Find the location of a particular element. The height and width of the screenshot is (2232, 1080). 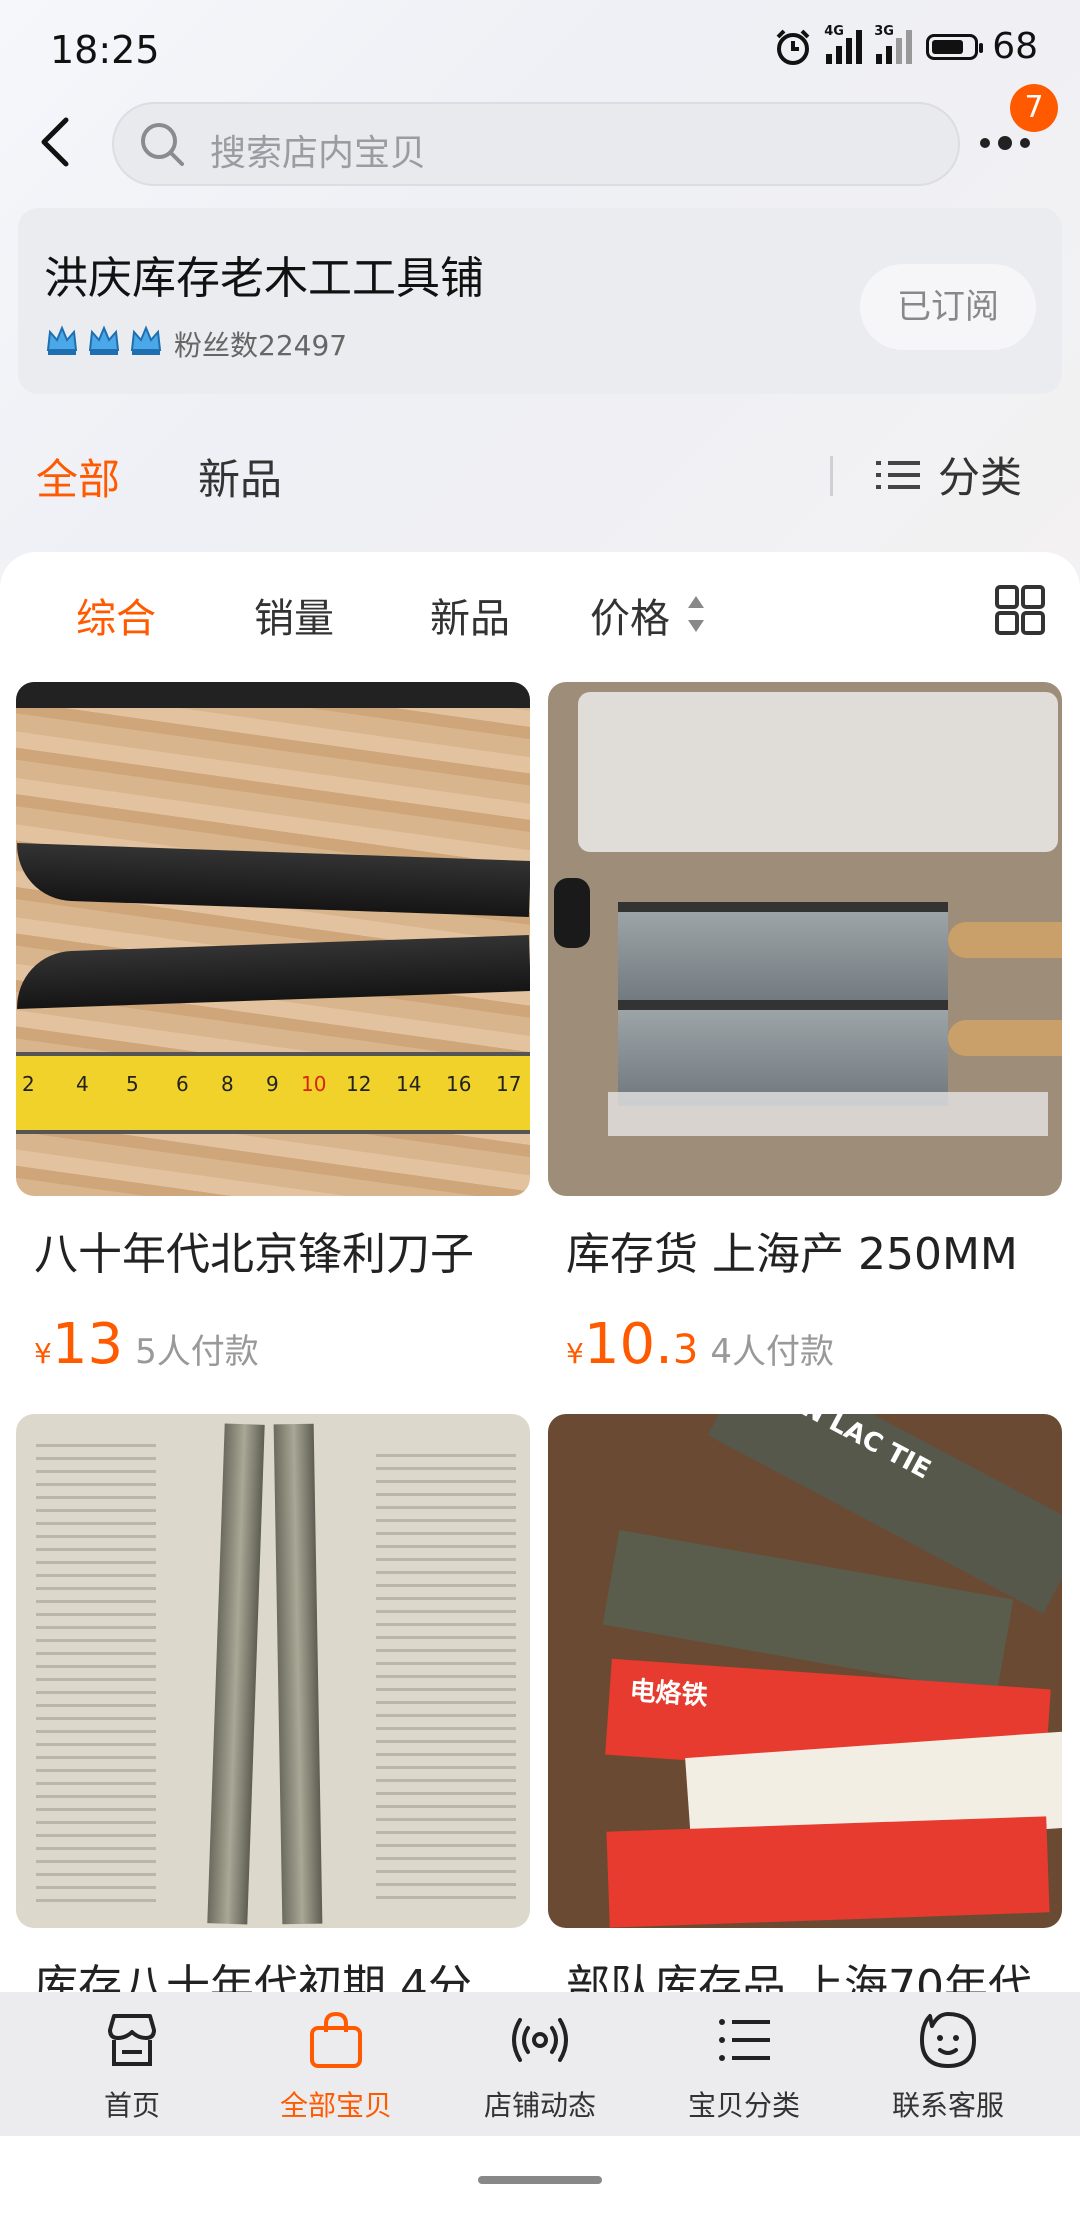

broadcast-icon is located at coordinates (540, 2040).